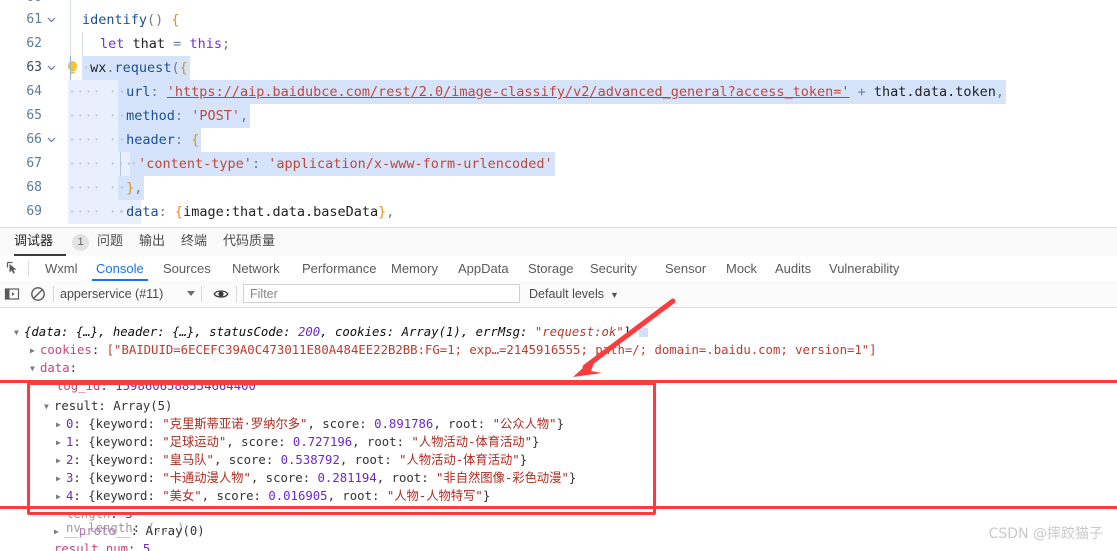 The height and width of the screenshot is (551, 1117). What do you see at coordinates (793, 268) in the screenshot?
I see `tab-audits: Audits` at bounding box center [793, 268].